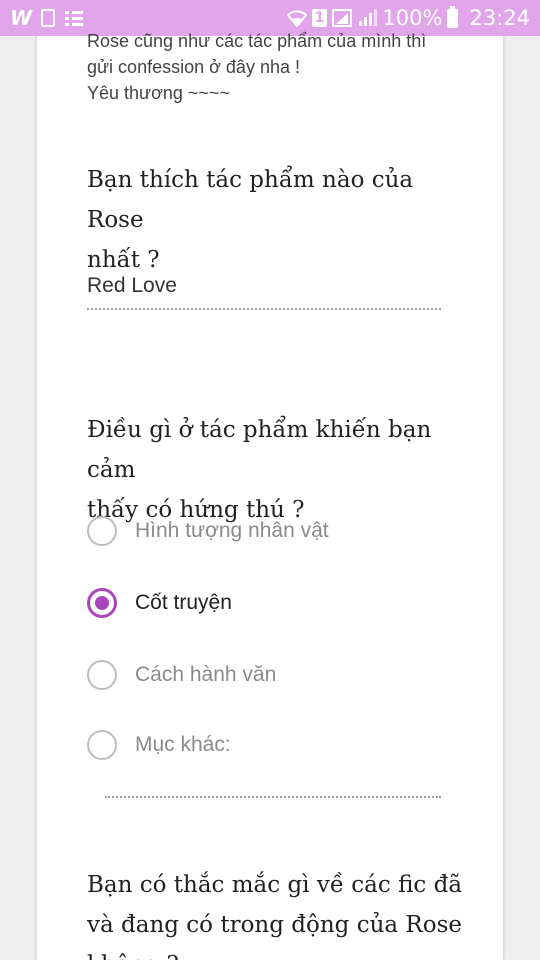  Describe the element at coordinates (158, 93) in the screenshot. I see `description-line: Yêu thương ~~~~` at that location.